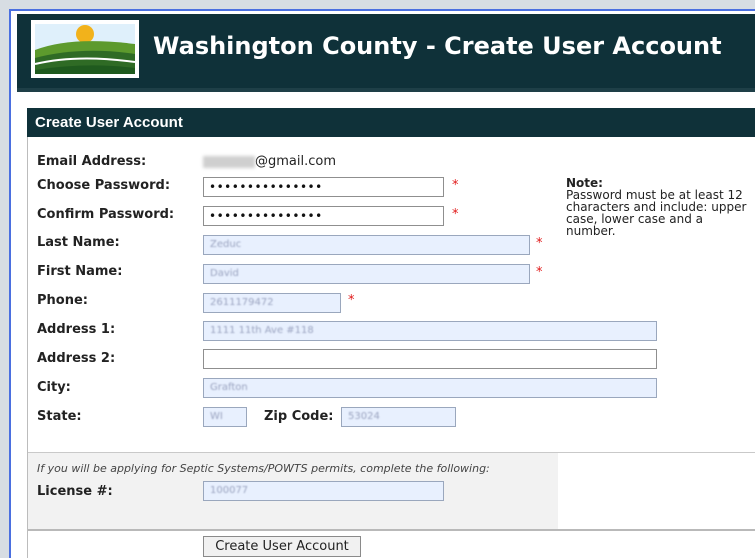 The image size is (755, 558). I want to click on first-name-input: David, so click(366, 274).